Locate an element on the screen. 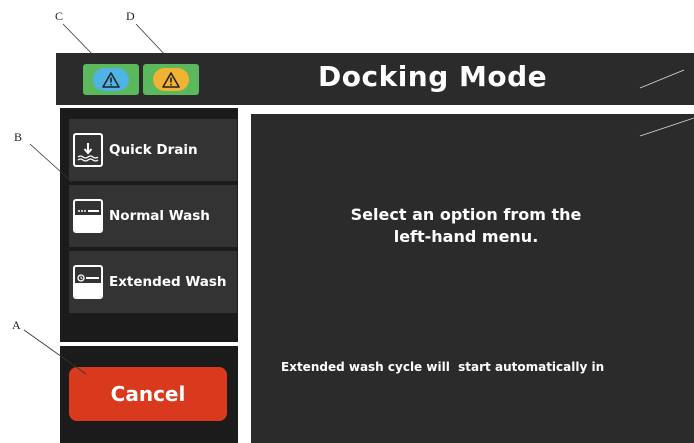  extended-wash-icon is located at coordinates (88, 282).